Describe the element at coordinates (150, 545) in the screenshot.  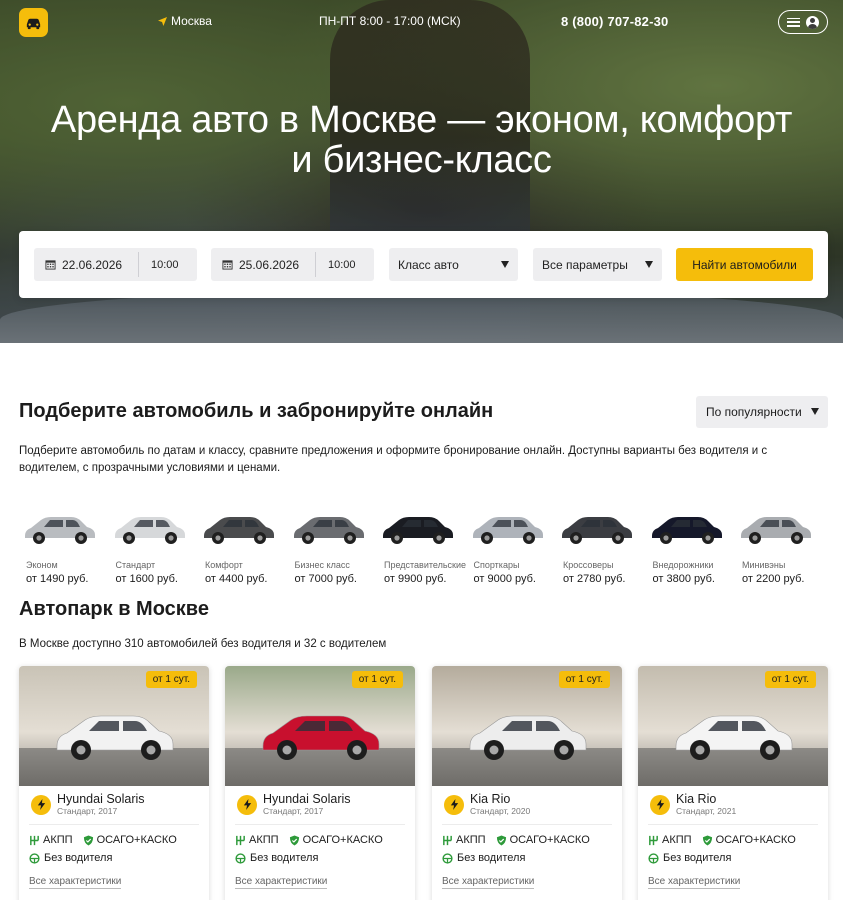
I see `car-class-item: Стандарт от 1600 руб.` at that location.